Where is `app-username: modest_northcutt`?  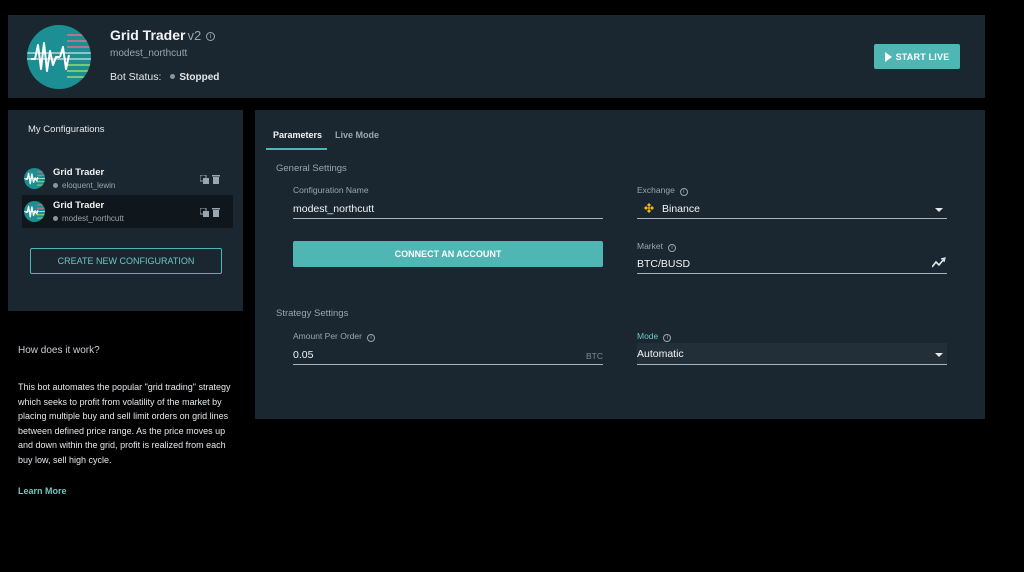 app-username: modest_northcutt is located at coordinates (149, 53).